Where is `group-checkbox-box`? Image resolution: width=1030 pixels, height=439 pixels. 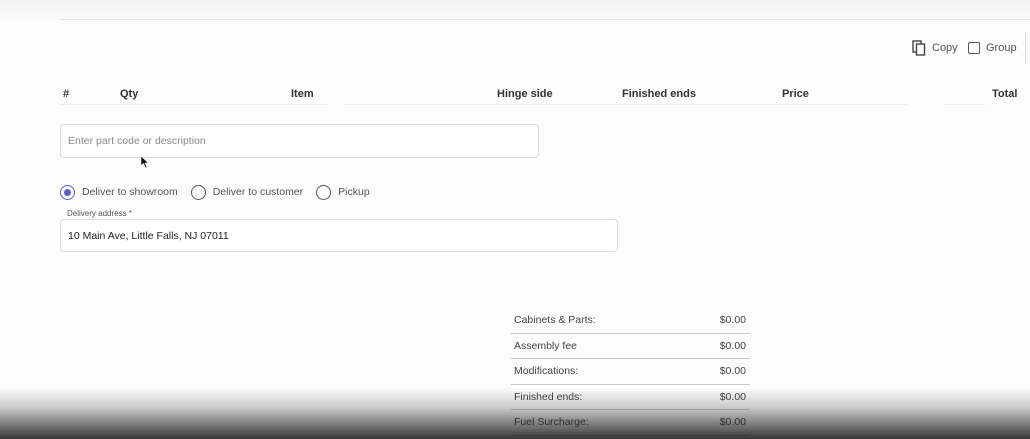 group-checkbox-box is located at coordinates (974, 48).